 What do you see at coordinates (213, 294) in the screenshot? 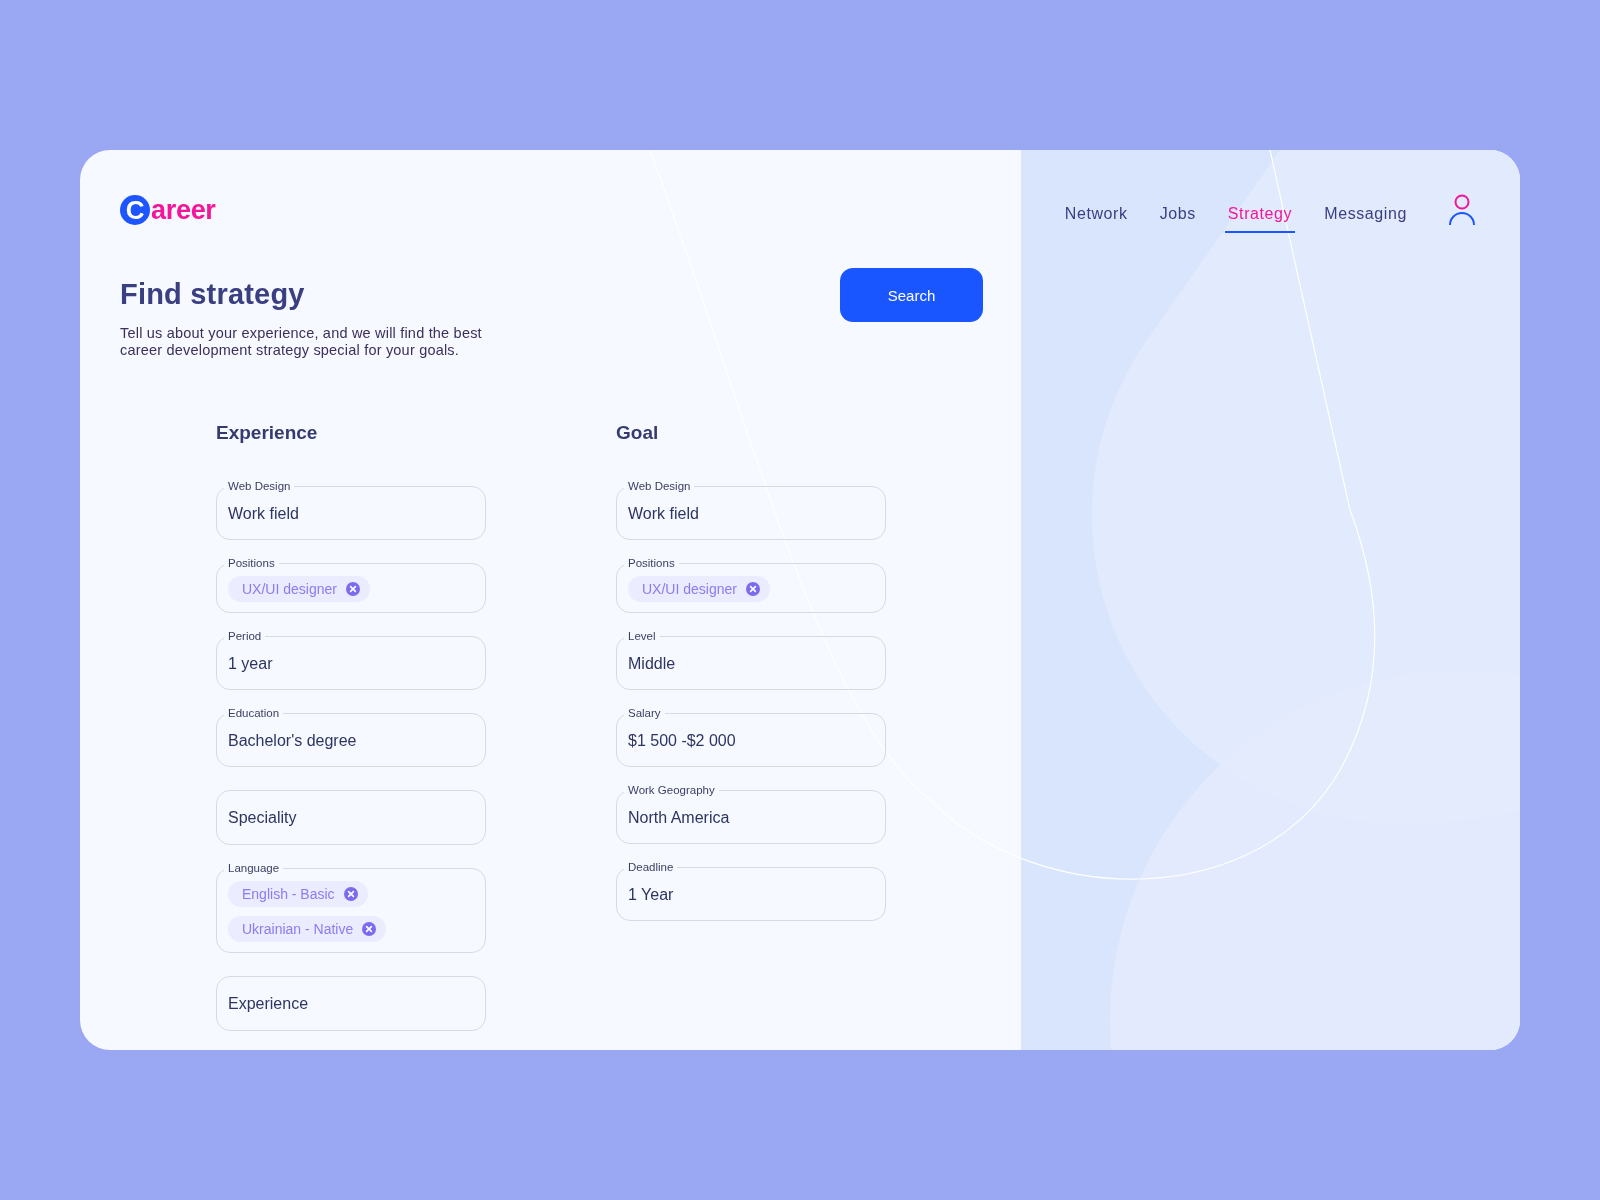
I see `page-title: Find strategy` at bounding box center [213, 294].